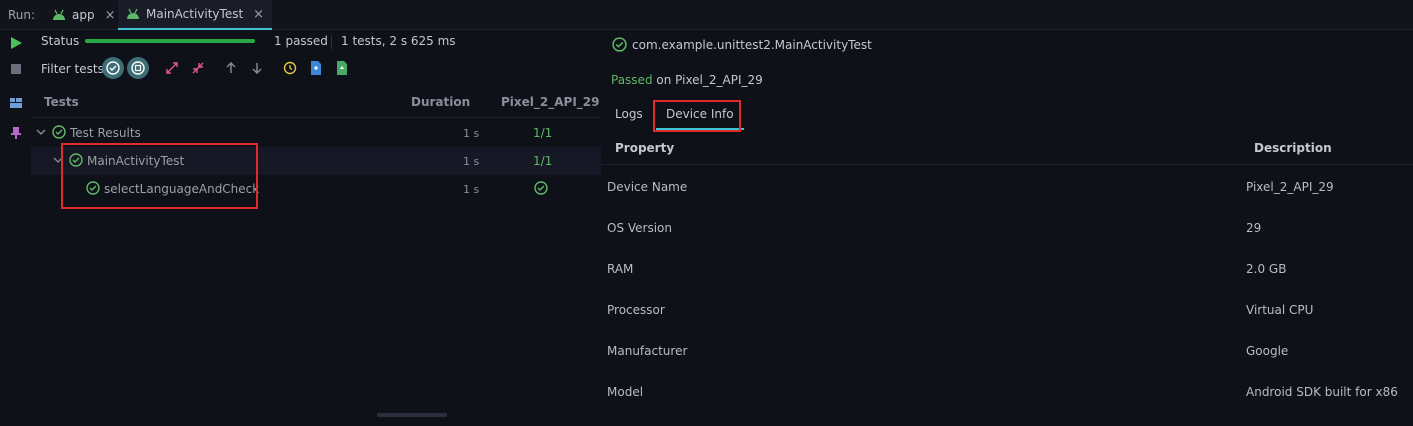 Image resolution: width=1413 pixels, height=426 pixels. I want to click on column-duration: Duration, so click(441, 102).